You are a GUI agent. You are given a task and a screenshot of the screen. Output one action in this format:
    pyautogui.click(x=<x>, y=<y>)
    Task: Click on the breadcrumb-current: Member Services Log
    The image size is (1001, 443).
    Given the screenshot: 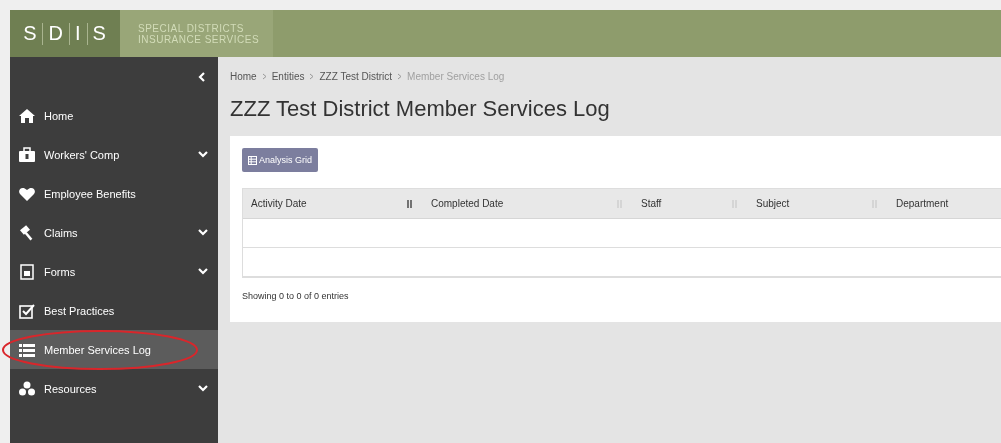 What is the action you would take?
    pyautogui.click(x=456, y=76)
    